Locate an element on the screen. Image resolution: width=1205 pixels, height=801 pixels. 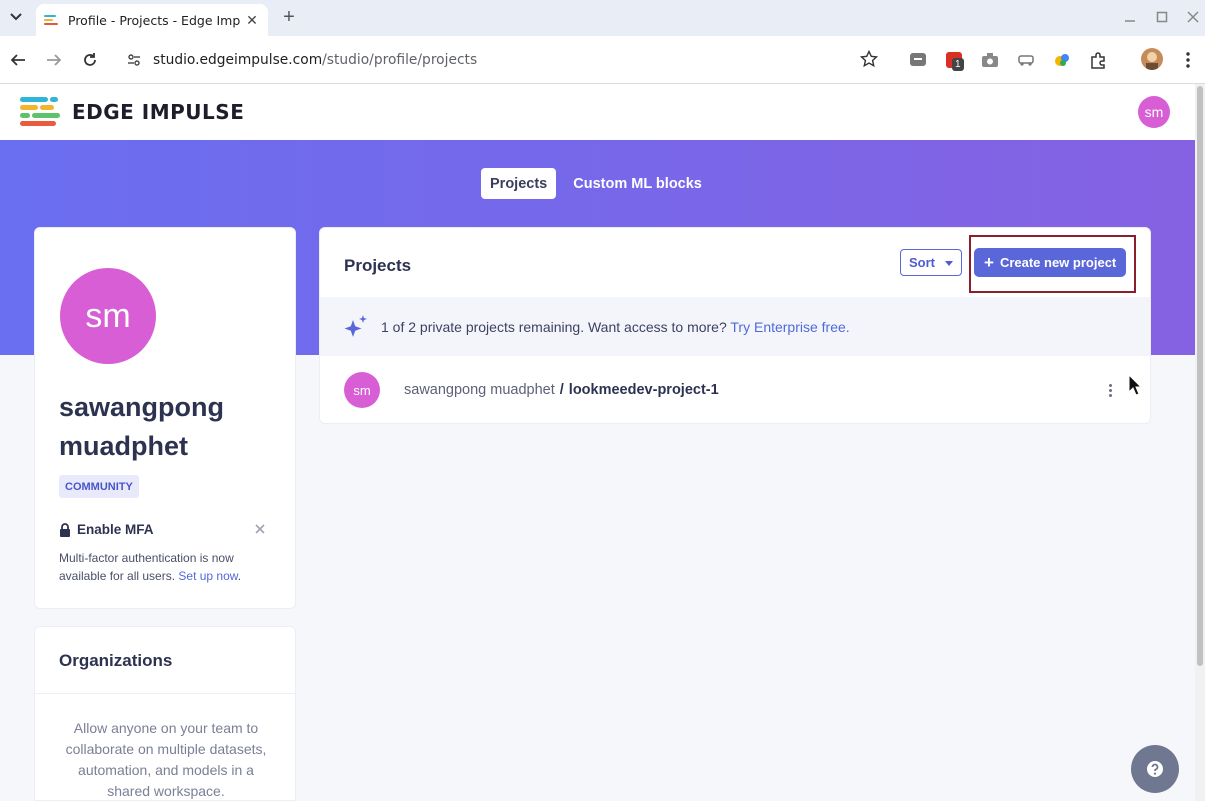
car-extension-icon is located at coordinates (1026, 60).